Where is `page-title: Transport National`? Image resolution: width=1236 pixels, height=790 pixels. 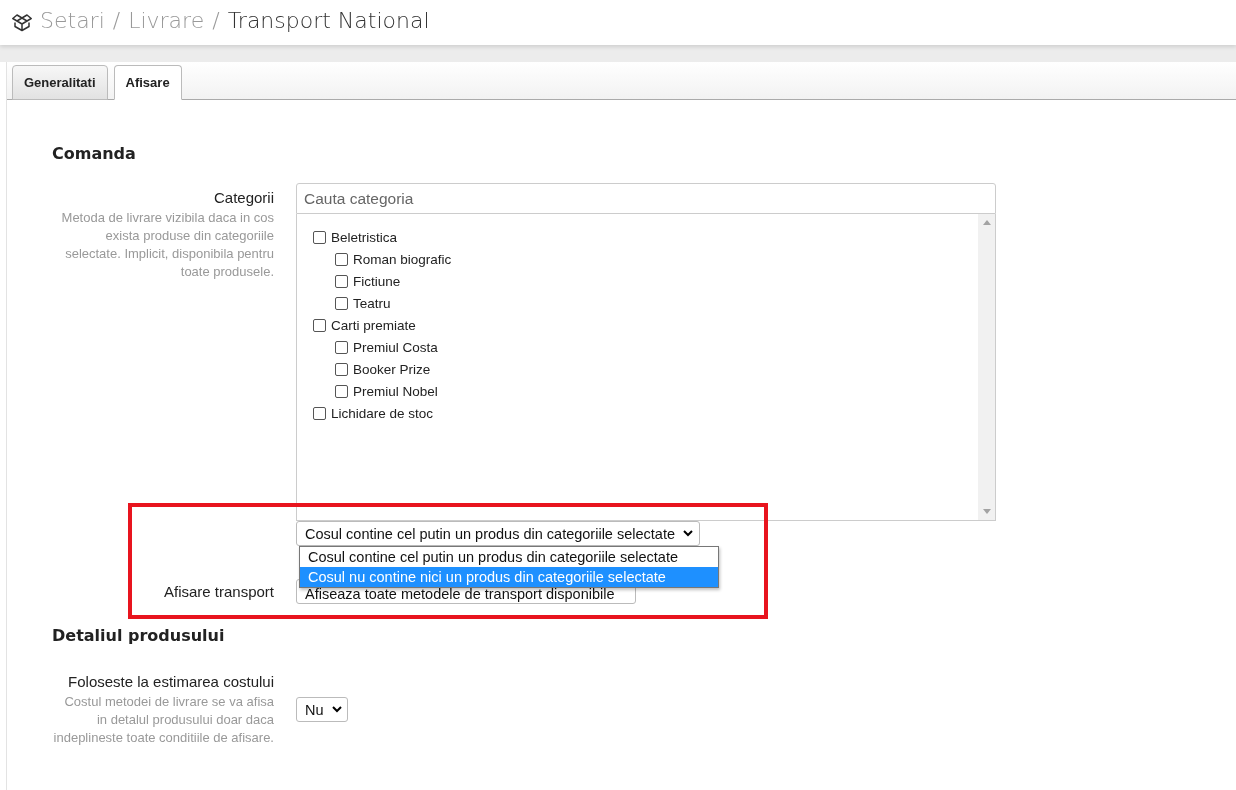
page-title: Transport National is located at coordinates (328, 20).